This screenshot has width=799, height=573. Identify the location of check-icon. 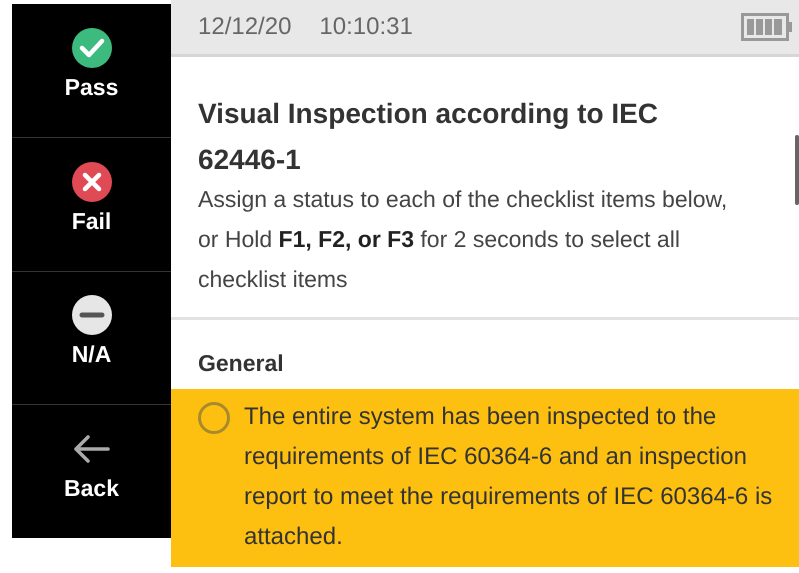
(92, 48).